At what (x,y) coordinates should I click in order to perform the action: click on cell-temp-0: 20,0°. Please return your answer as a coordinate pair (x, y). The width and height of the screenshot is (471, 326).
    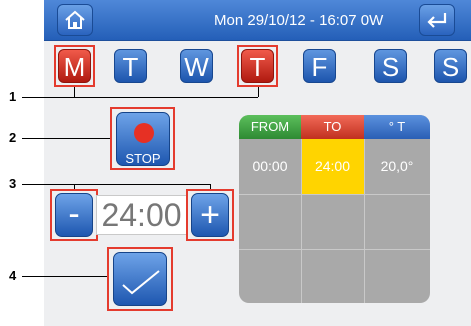
    Looking at the image, I should click on (397, 166).